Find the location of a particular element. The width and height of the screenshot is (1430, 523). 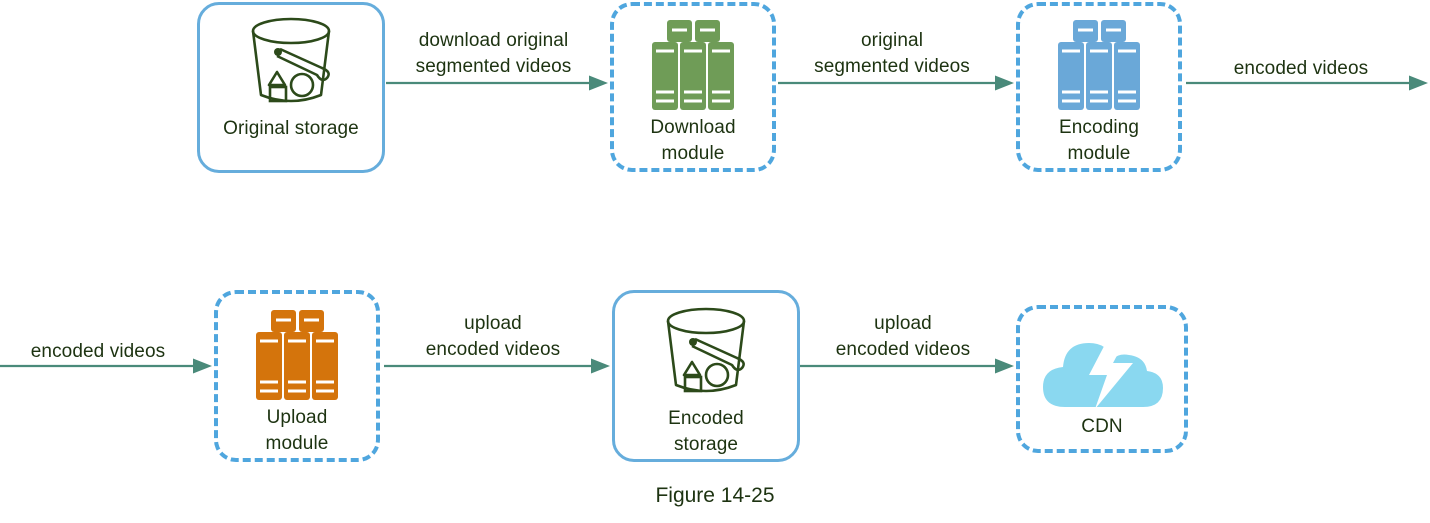

cloud-lightning-icon is located at coordinates (1102, 368).